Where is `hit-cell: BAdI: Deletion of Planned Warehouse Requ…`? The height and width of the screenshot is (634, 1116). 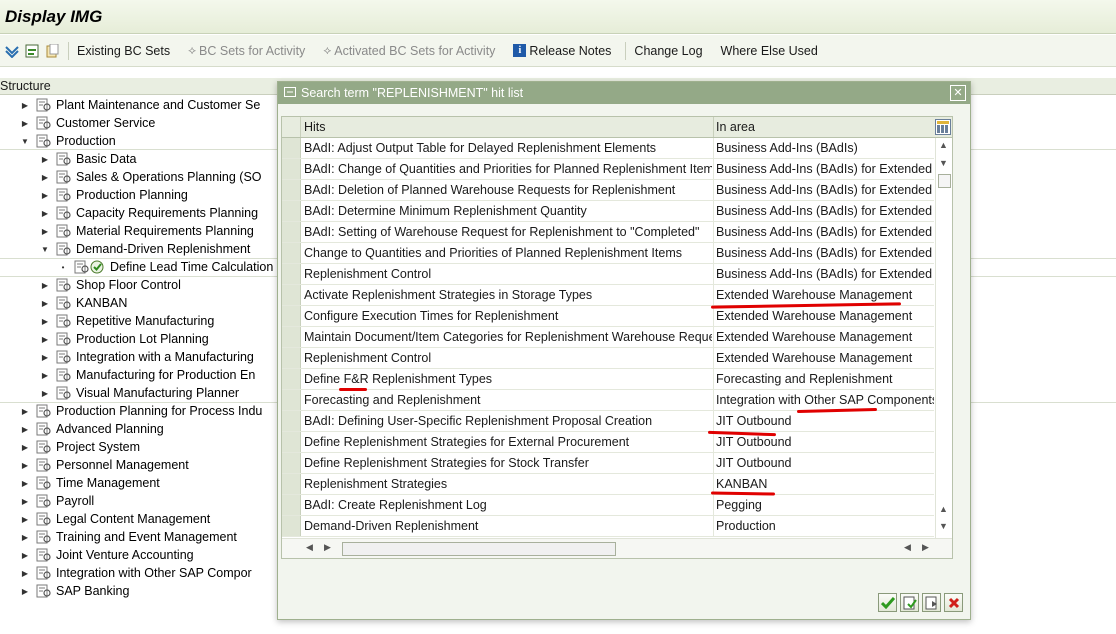
hit-cell: BAdI: Deletion of Planned Warehouse Requ… is located at coordinates (508, 190).